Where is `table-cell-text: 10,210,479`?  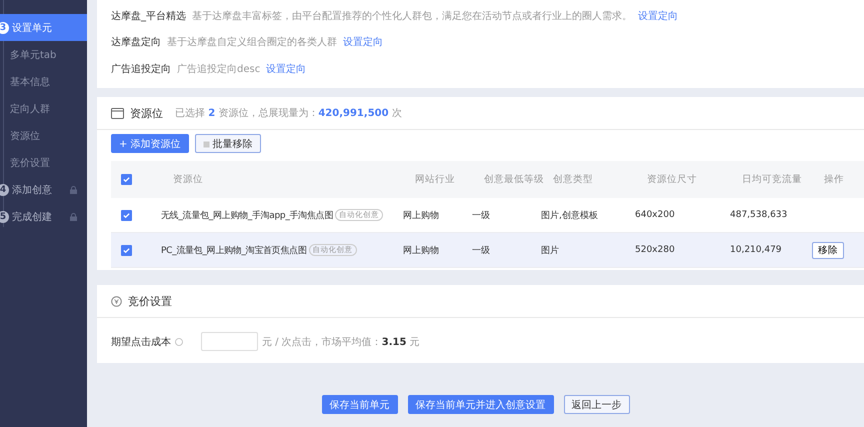
table-cell-text: 10,210,479 is located at coordinates (756, 250).